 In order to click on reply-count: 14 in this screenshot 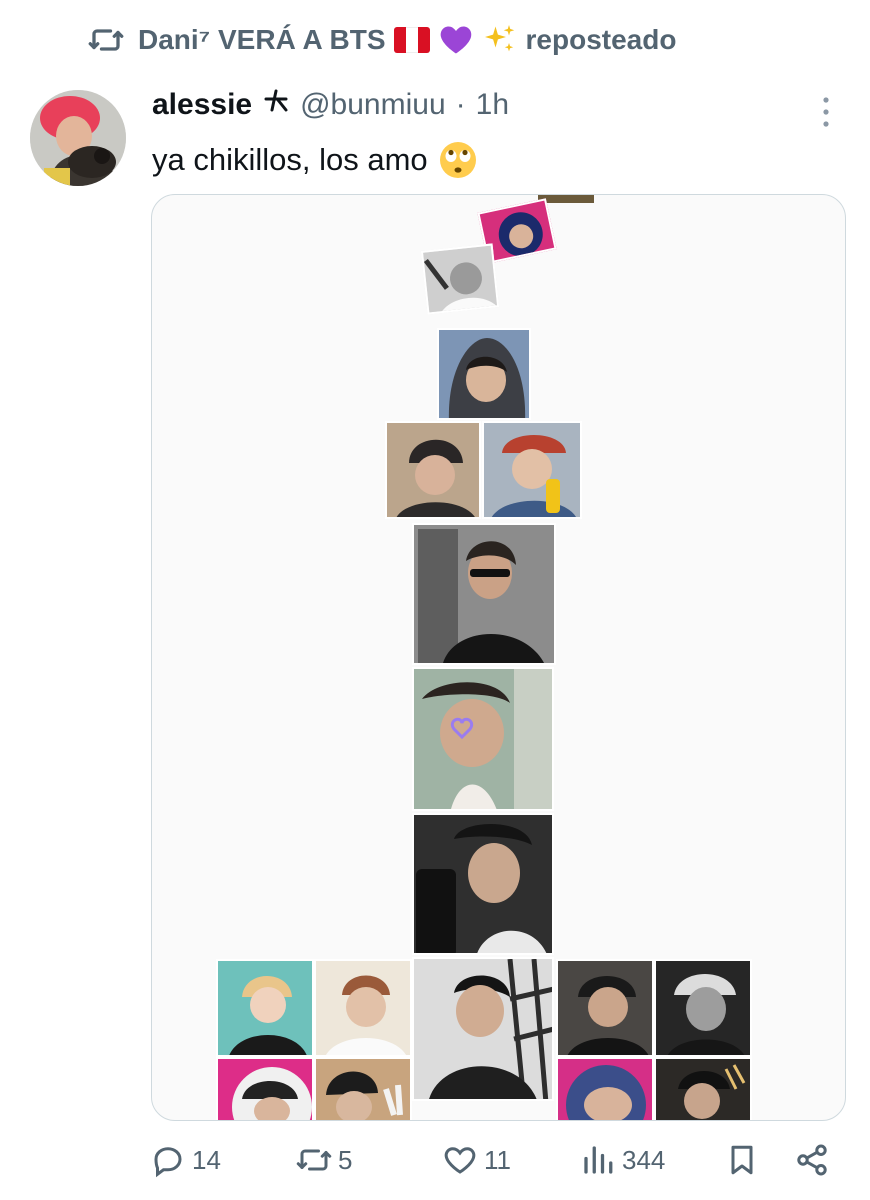, I will do `click(206, 1159)`.